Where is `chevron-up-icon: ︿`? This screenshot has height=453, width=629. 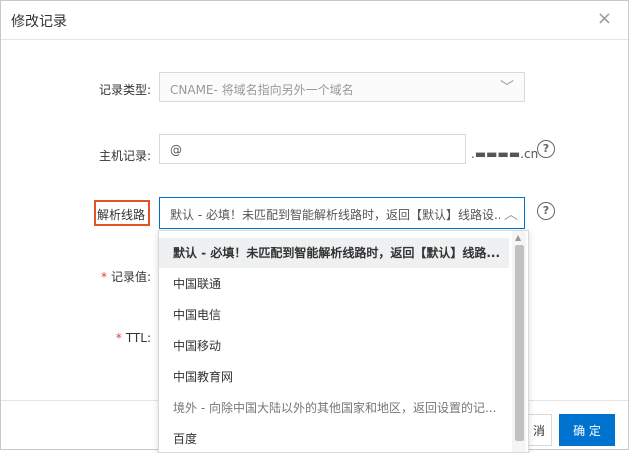 chevron-up-icon: ︿ is located at coordinates (511, 215).